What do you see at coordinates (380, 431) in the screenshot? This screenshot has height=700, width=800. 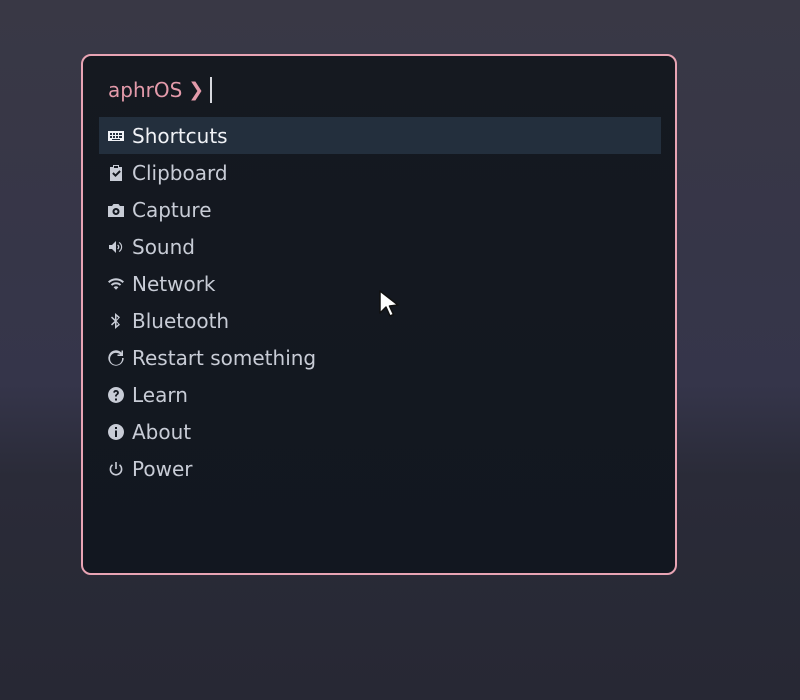 I see `menu-item-about: About` at bounding box center [380, 431].